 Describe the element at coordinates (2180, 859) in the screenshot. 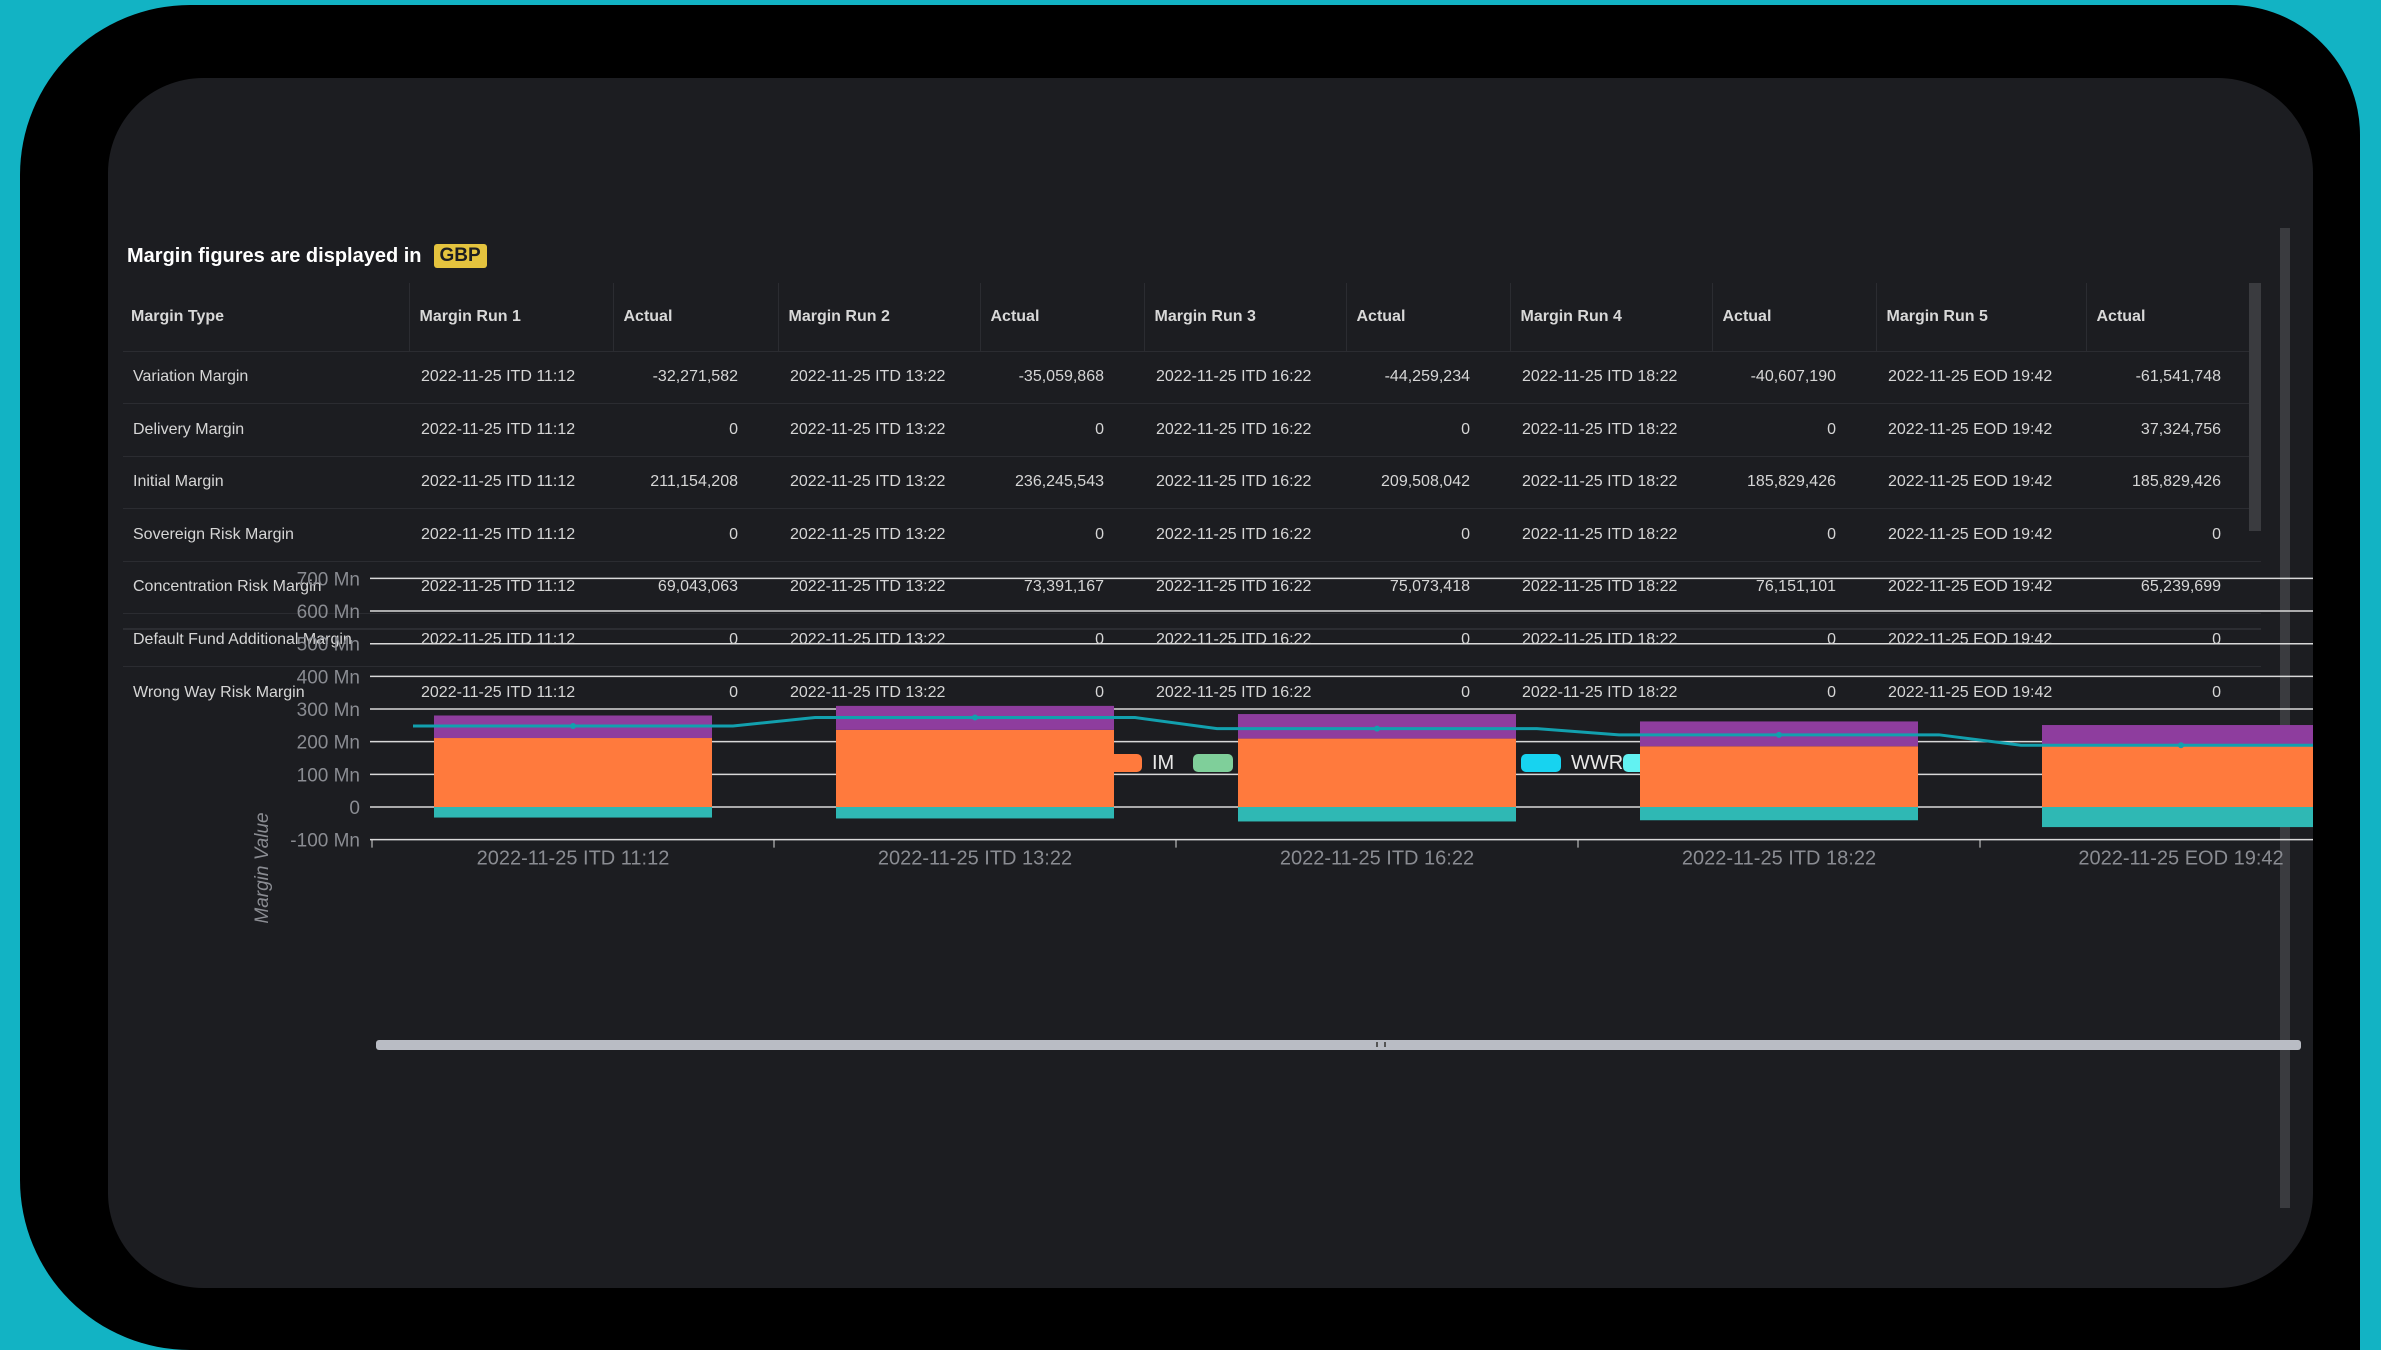

I see `x-tick-label: 2022-11-25 EOD 19:42` at that location.